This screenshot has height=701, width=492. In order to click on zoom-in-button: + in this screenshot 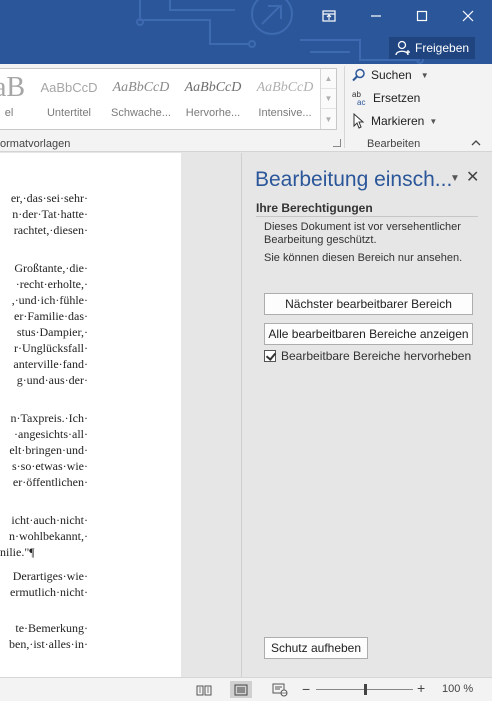, I will do `click(421, 688)`.